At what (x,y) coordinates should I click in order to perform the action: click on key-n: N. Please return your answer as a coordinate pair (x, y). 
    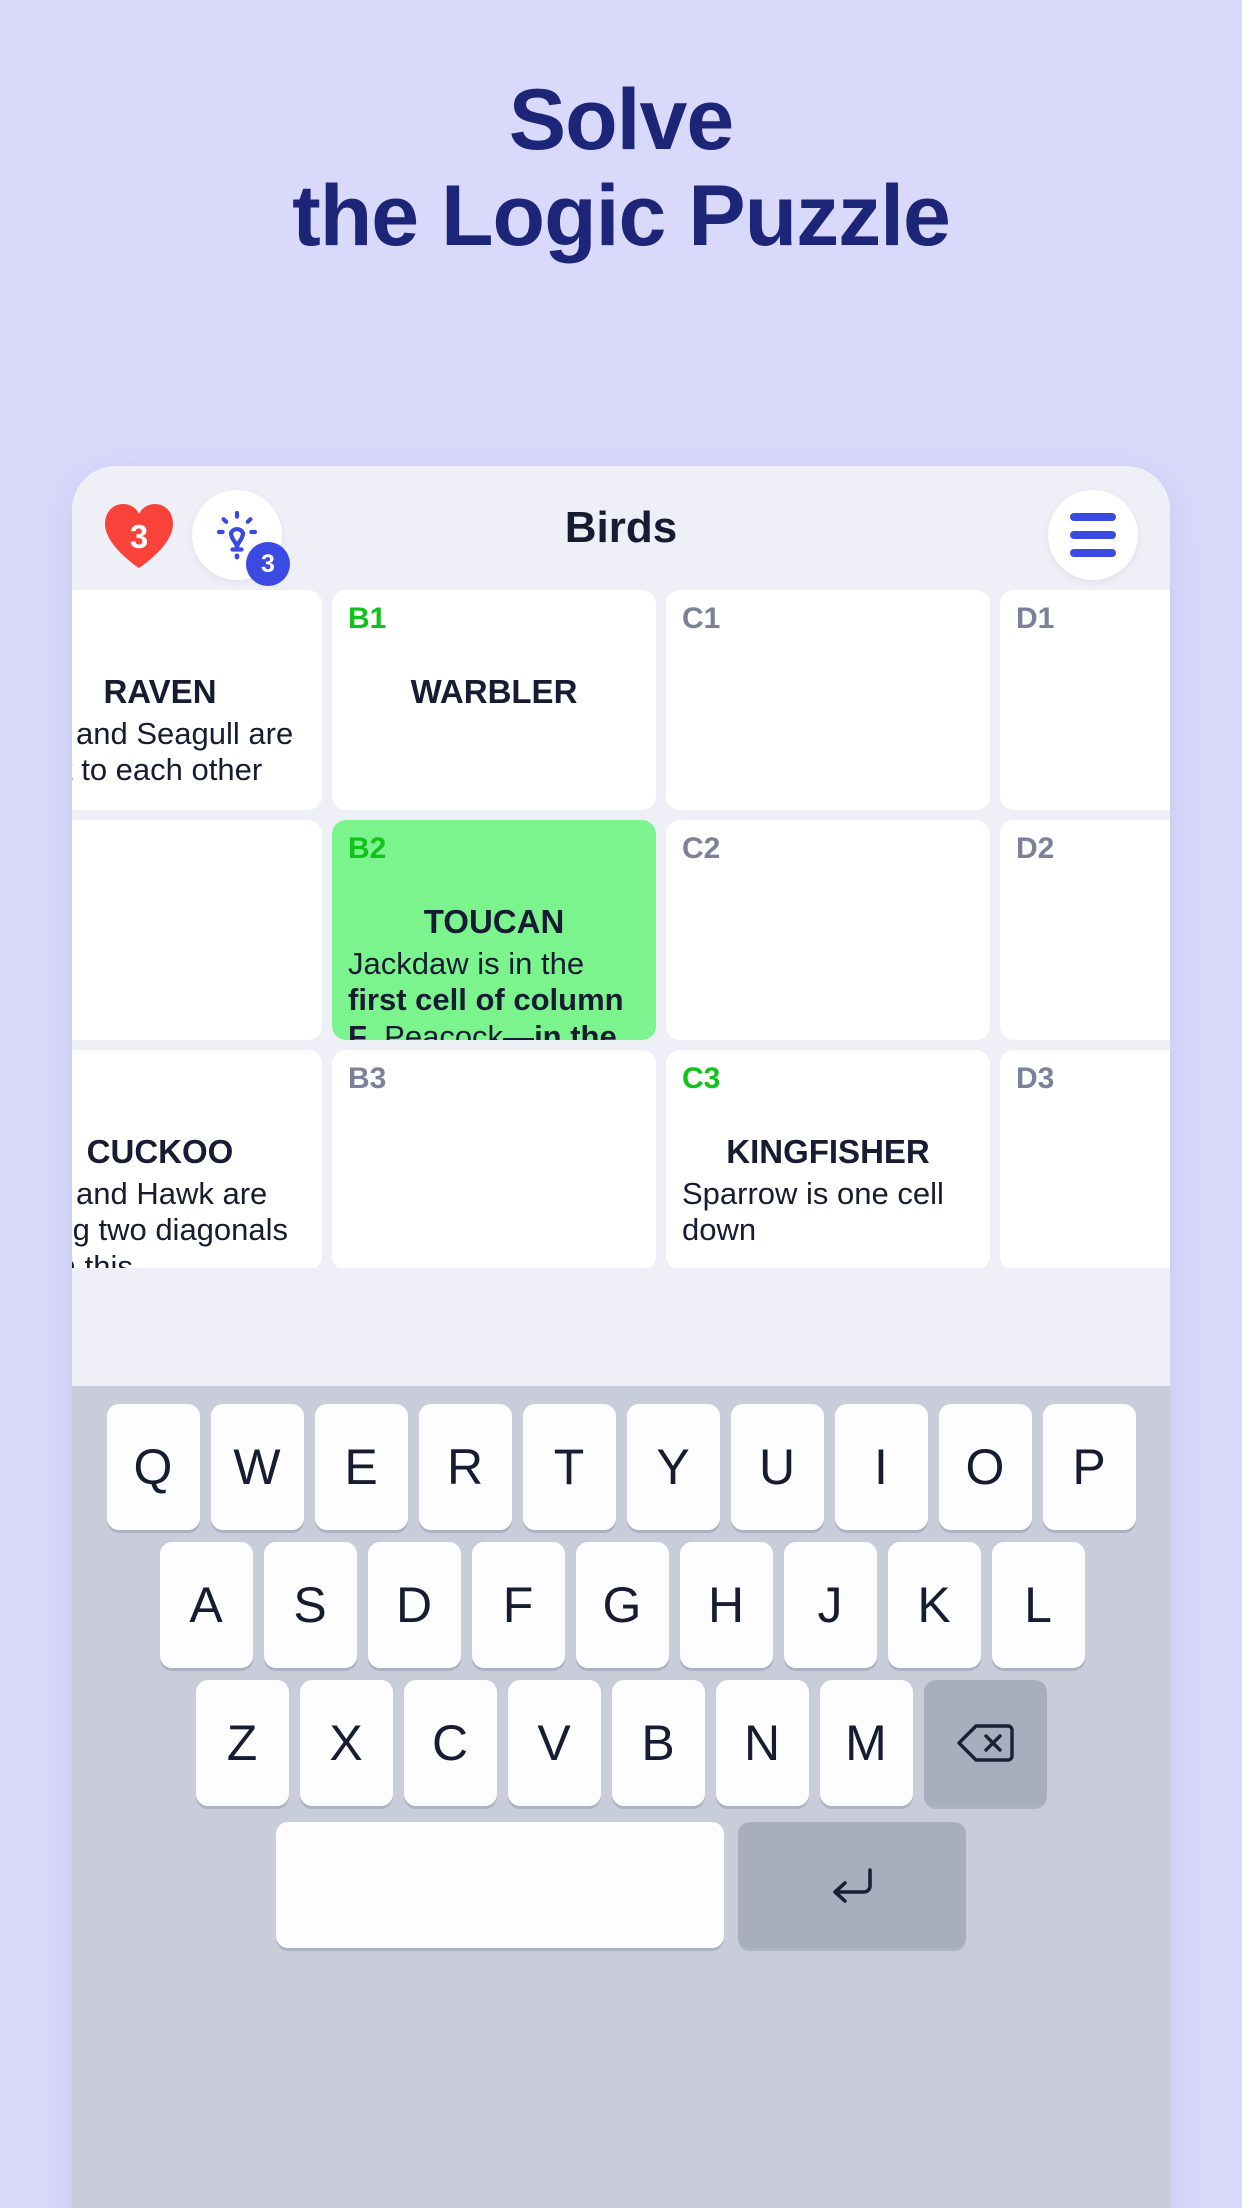
    Looking at the image, I should click on (762, 1743).